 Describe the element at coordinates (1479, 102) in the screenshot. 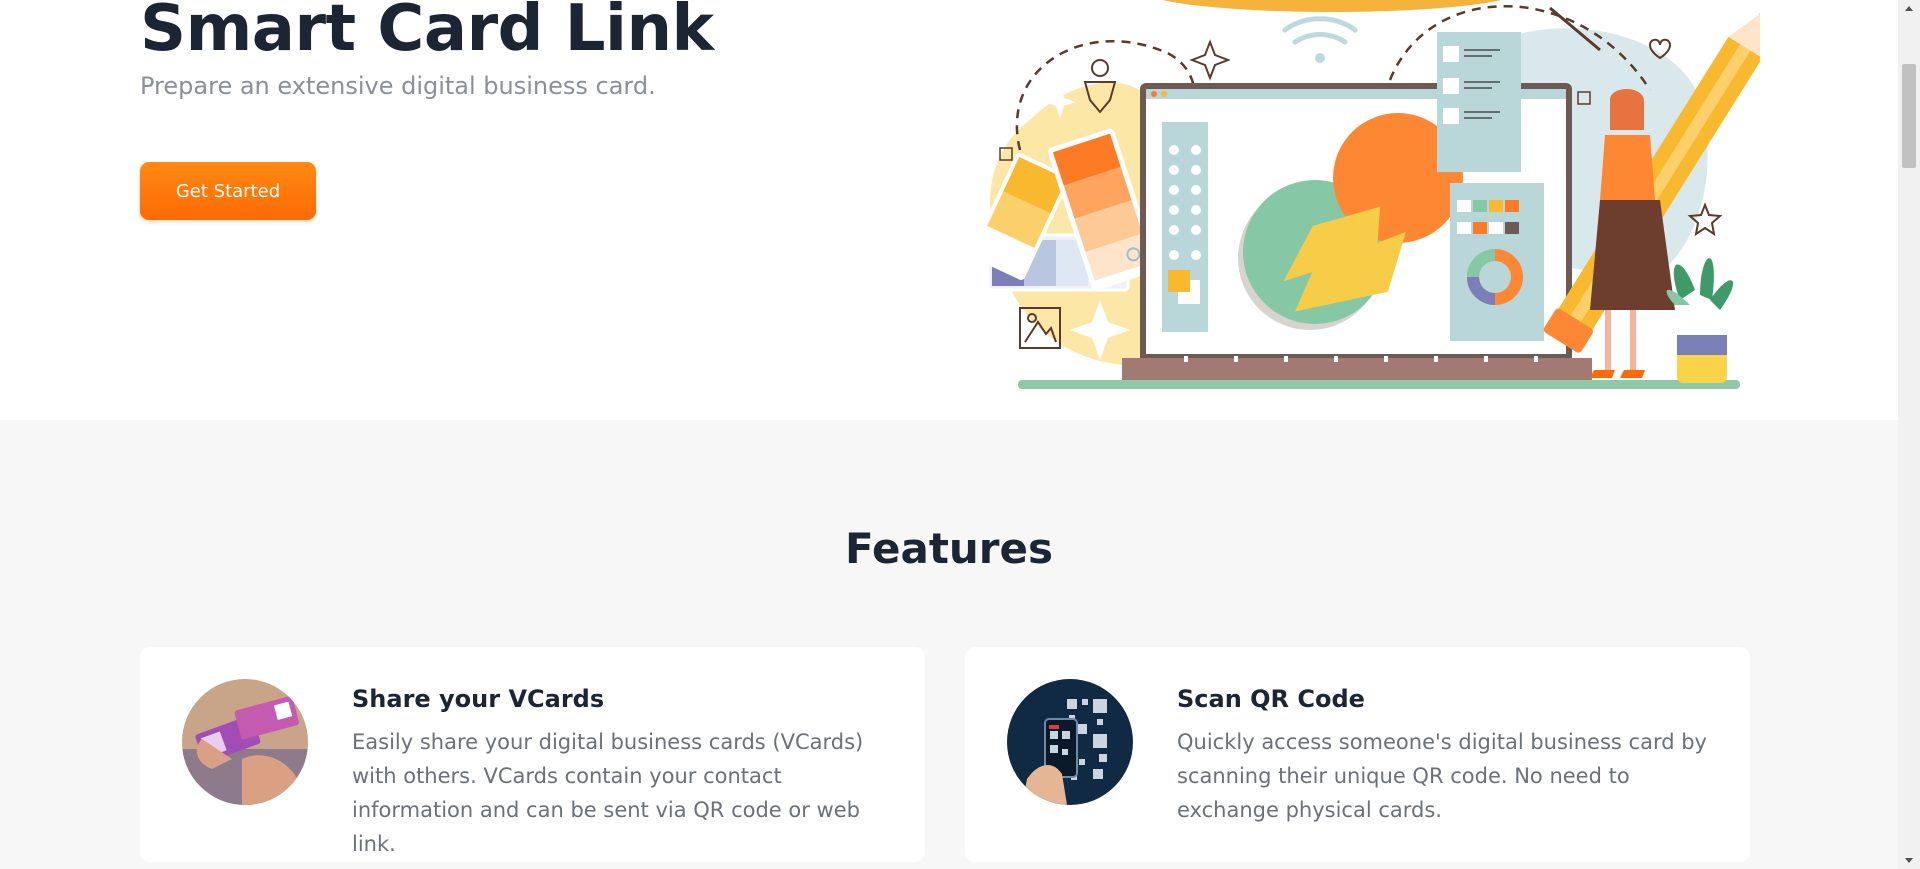

I see `list-panel` at that location.